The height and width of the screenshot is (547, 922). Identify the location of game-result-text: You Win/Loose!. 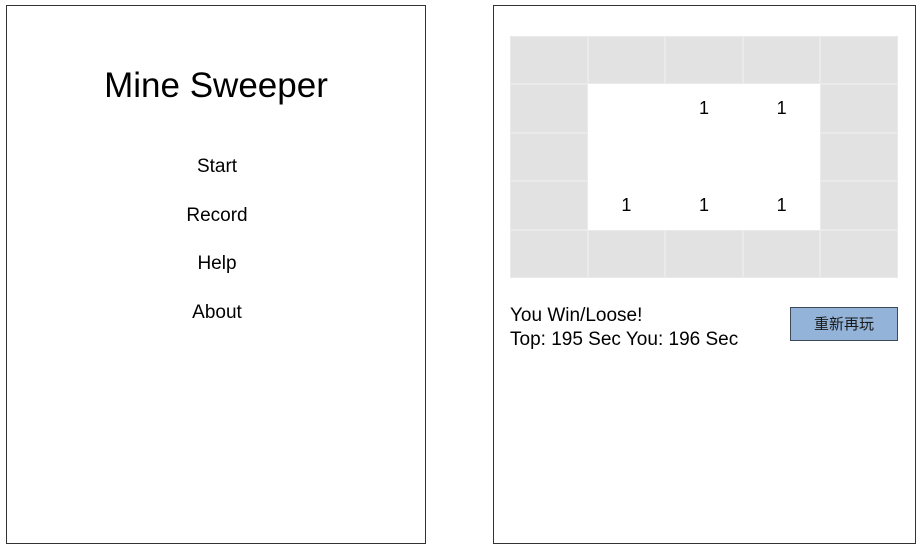
(576, 315).